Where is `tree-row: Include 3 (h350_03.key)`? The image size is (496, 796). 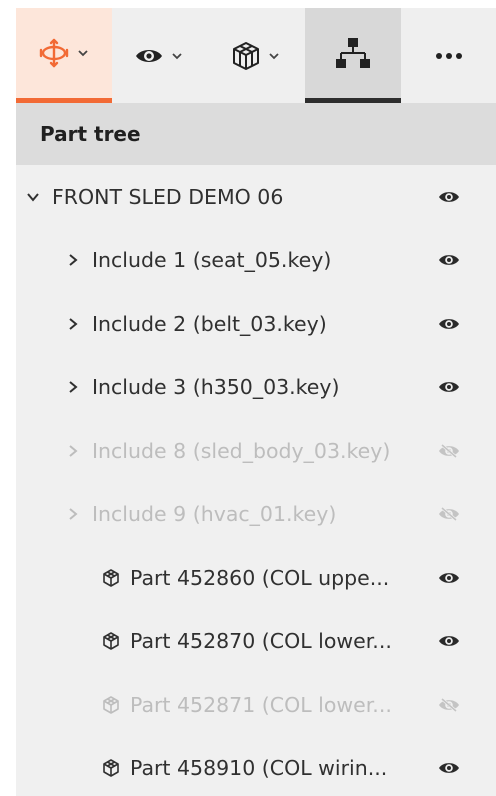 tree-row: Include 3 (h350_03.key) is located at coordinates (256, 388).